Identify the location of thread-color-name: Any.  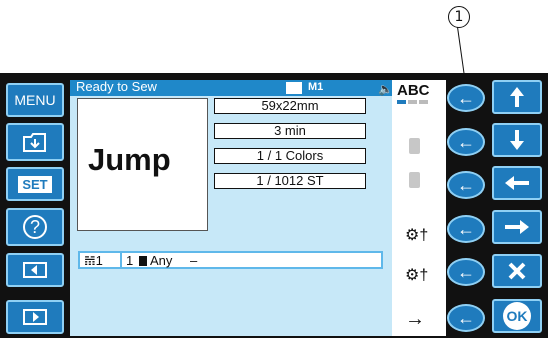
(161, 260).